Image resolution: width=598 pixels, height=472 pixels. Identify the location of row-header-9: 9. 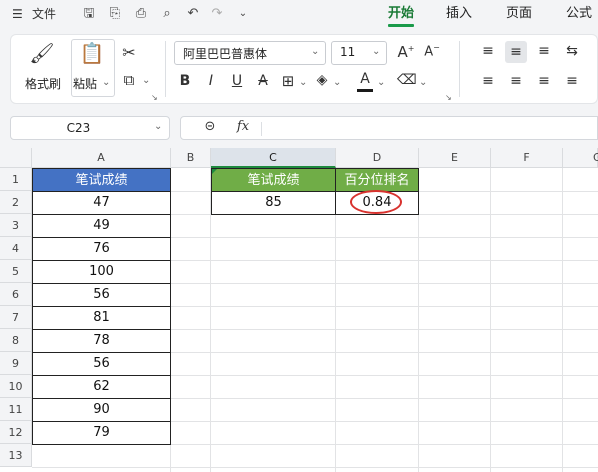
(16, 363).